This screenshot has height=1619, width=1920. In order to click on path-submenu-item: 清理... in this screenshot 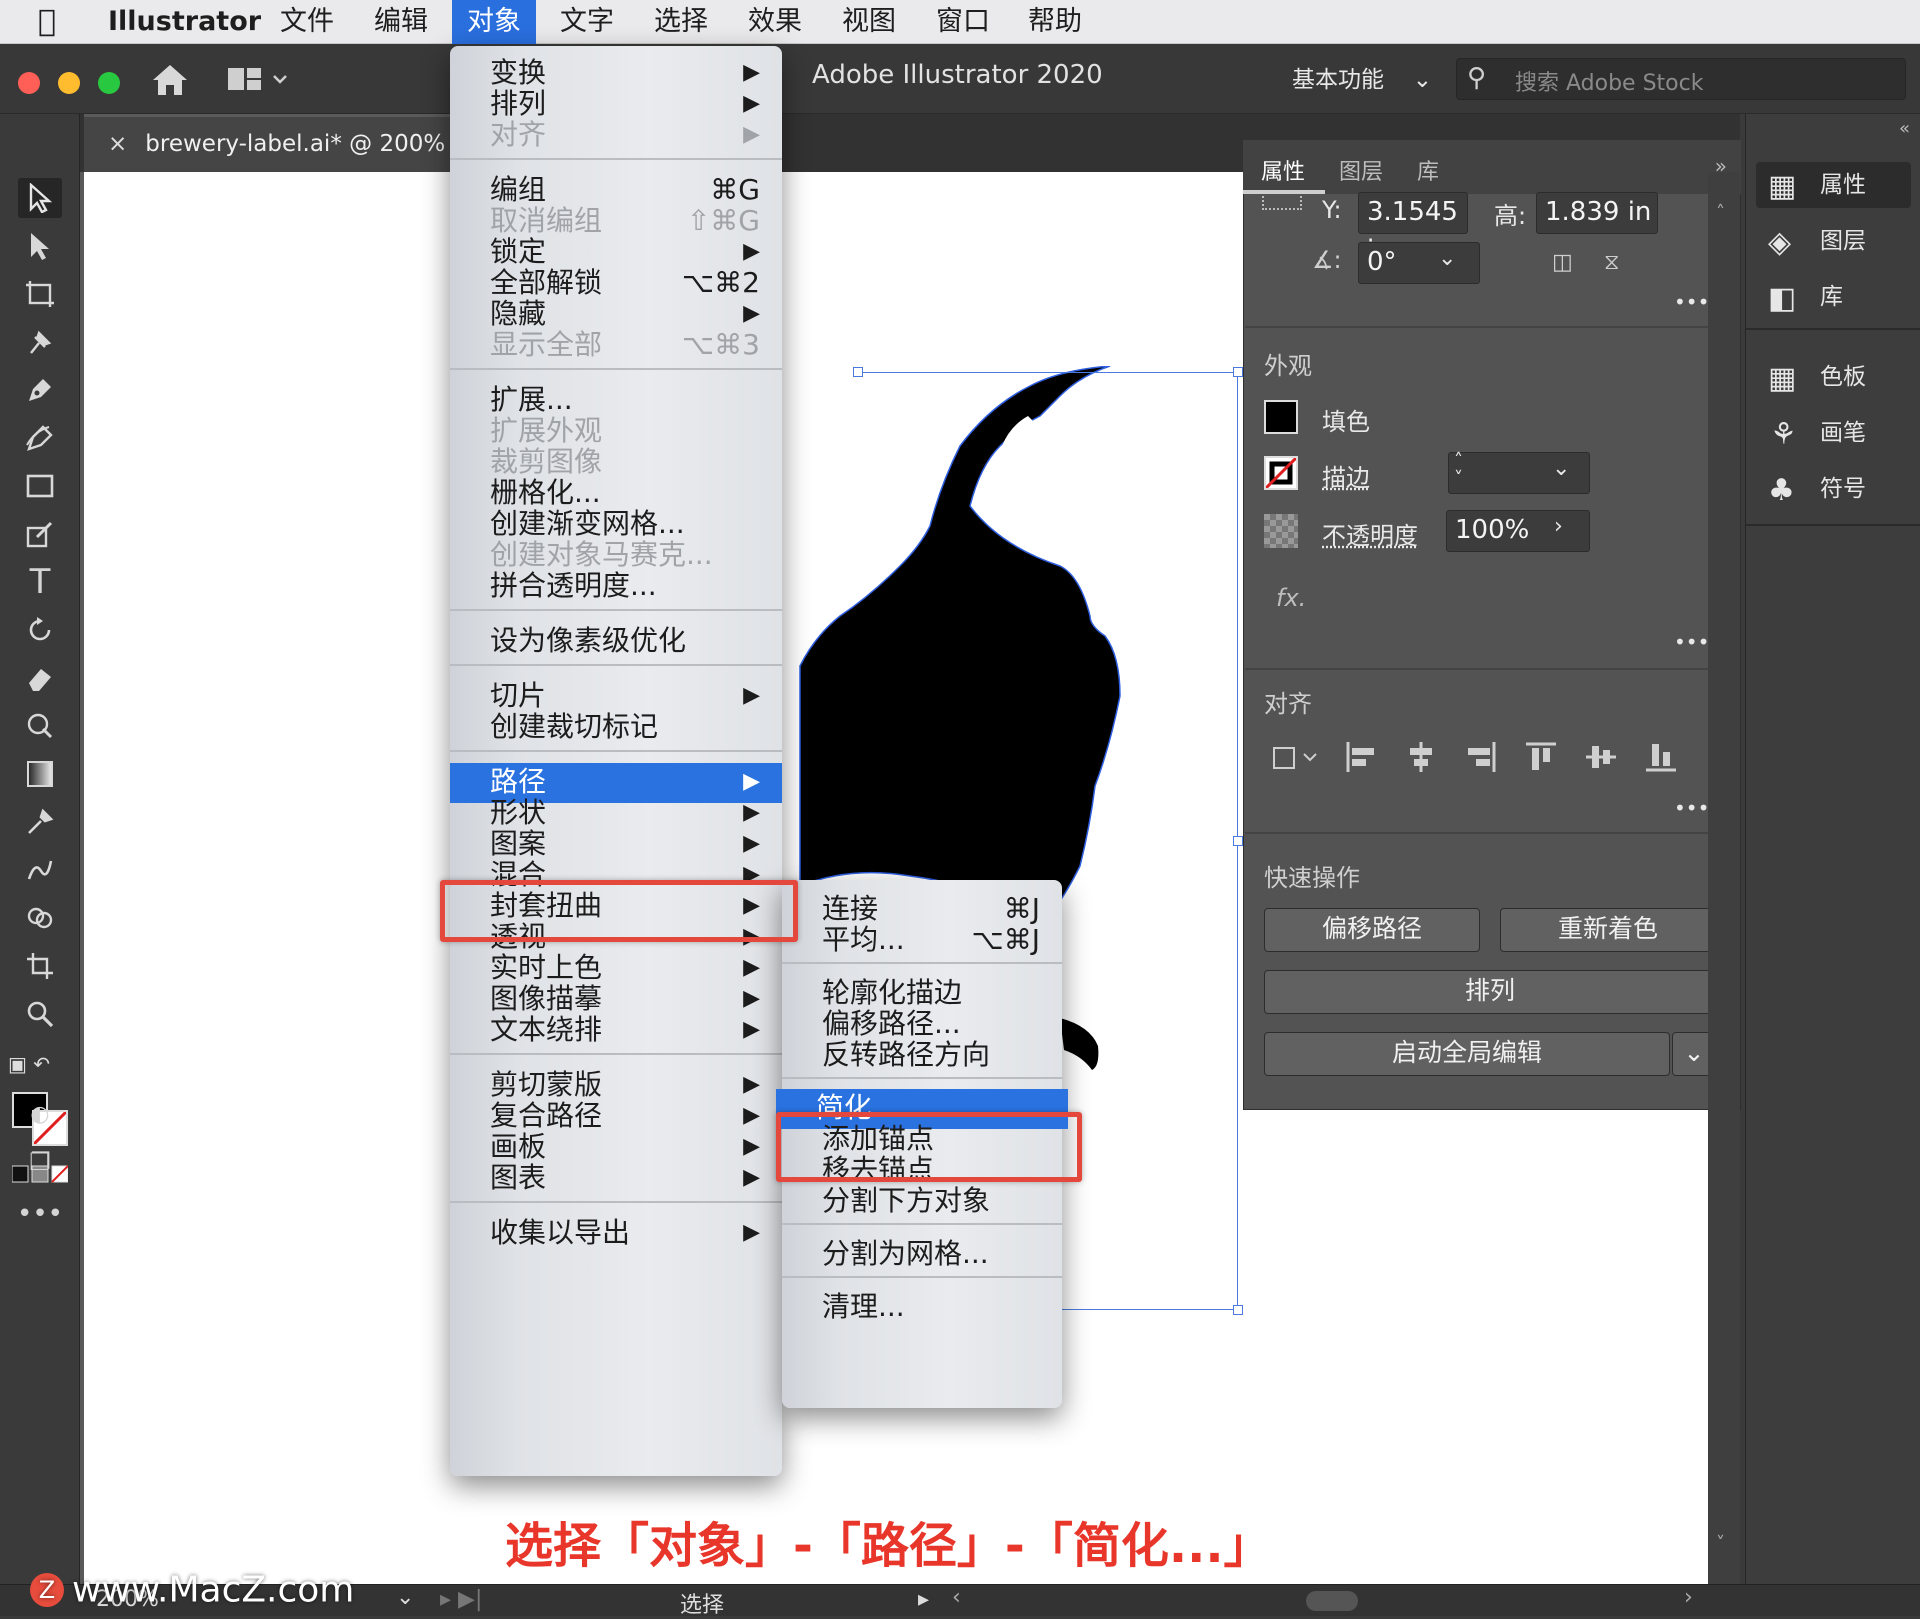, I will do `click(922, 1307)`.